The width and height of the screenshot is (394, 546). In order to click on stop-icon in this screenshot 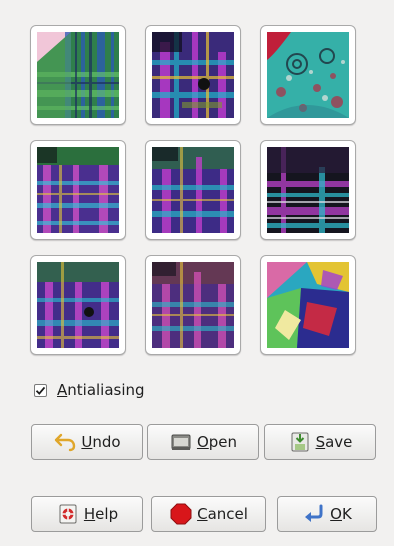, I will do `click(181, 514)`.